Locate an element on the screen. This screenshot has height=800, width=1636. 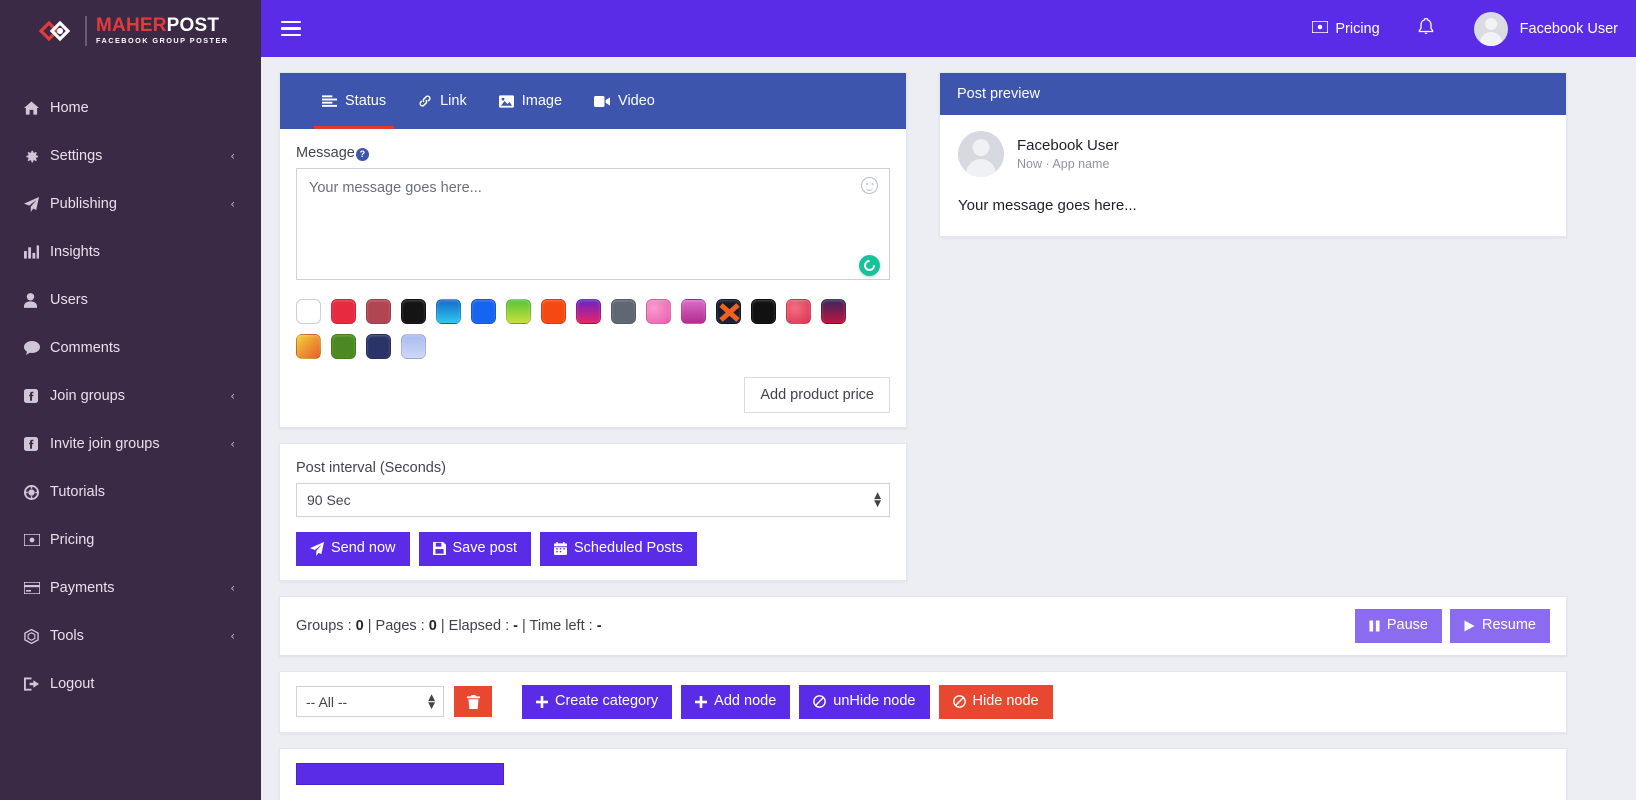
sidebar-item-tutorials: Tutorials is located at coordinates (130, 492).